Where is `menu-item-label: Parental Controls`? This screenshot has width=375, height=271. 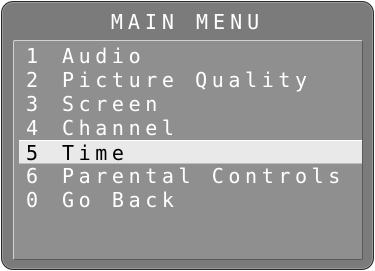 menu-item-label: Parental Controls is located at coordinates (203, 176).